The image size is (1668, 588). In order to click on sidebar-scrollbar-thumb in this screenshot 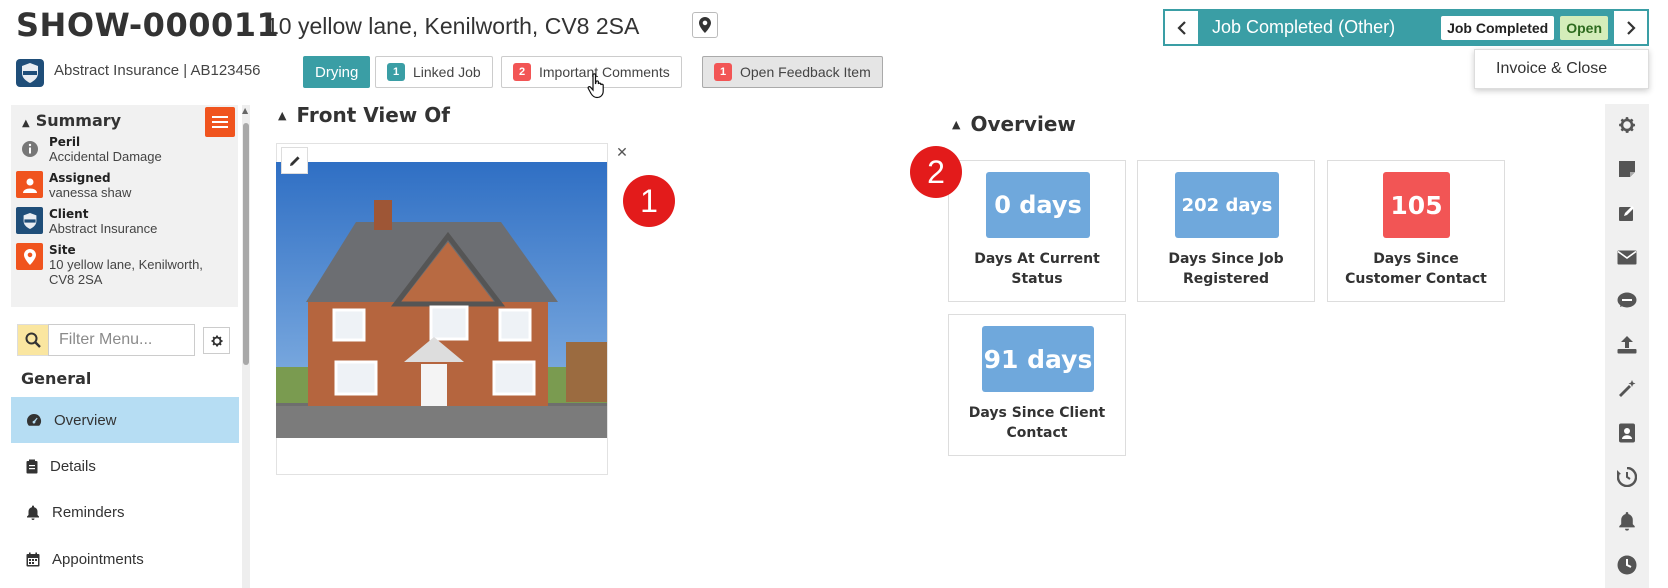, I will do `click(246, 244)`.